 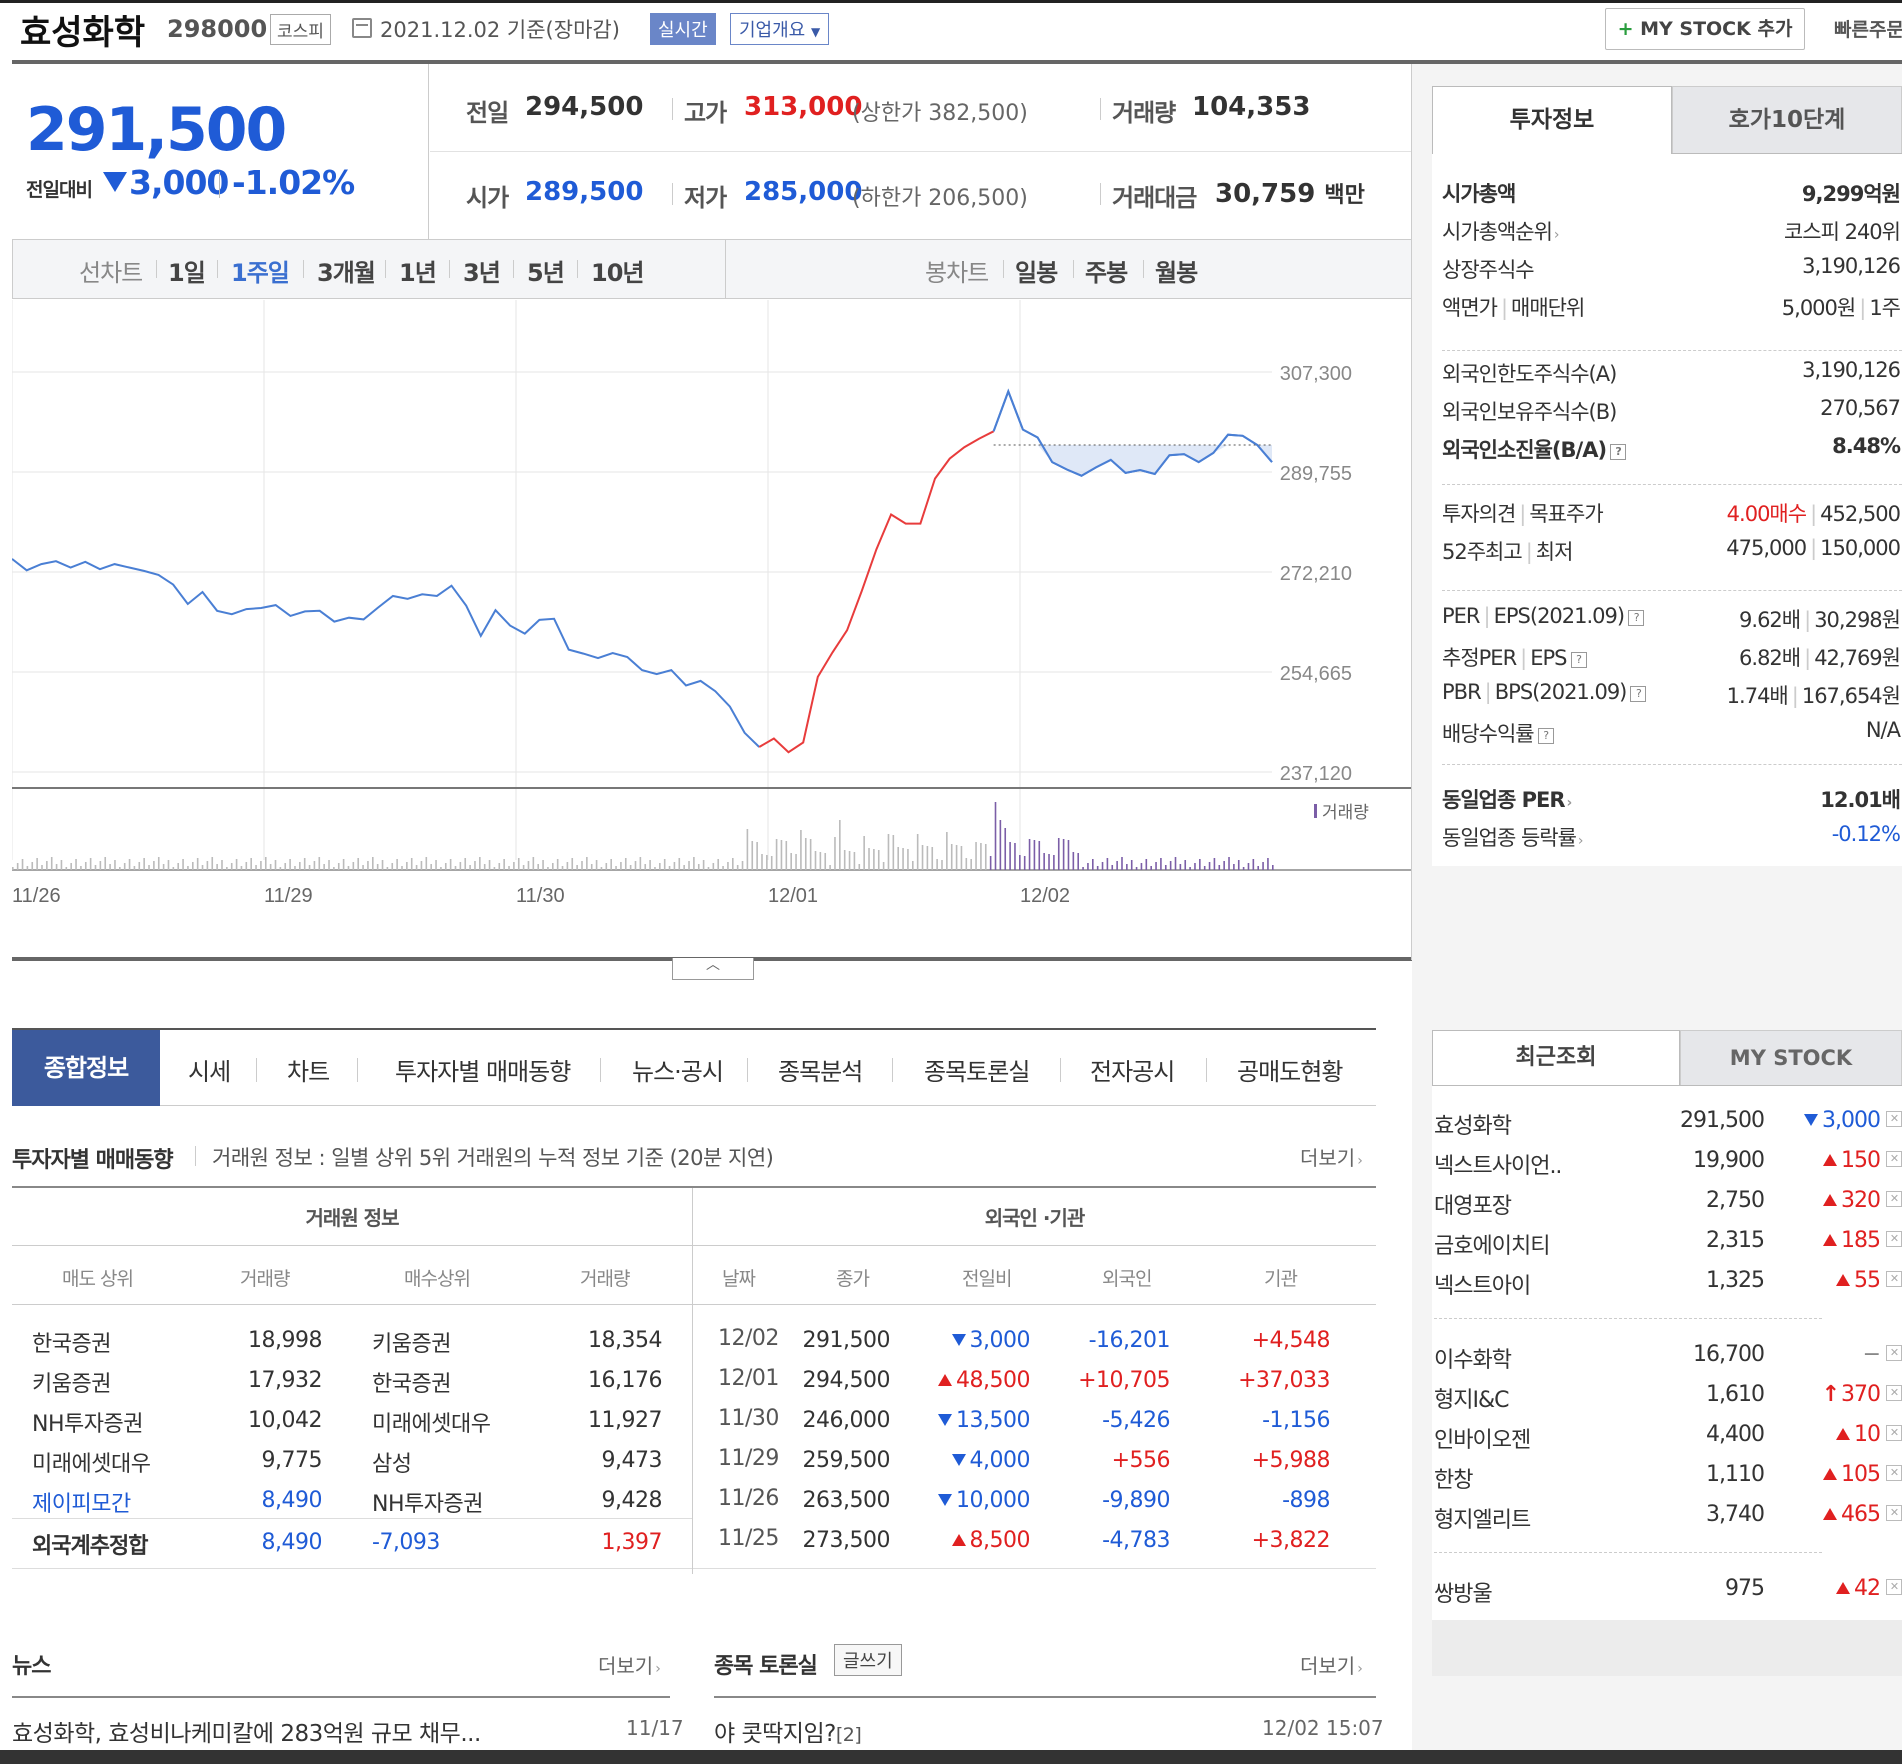 I want to click on recent-stock-row: 쌍방울 975 42 ✕, so click(x=1668, y=1594).